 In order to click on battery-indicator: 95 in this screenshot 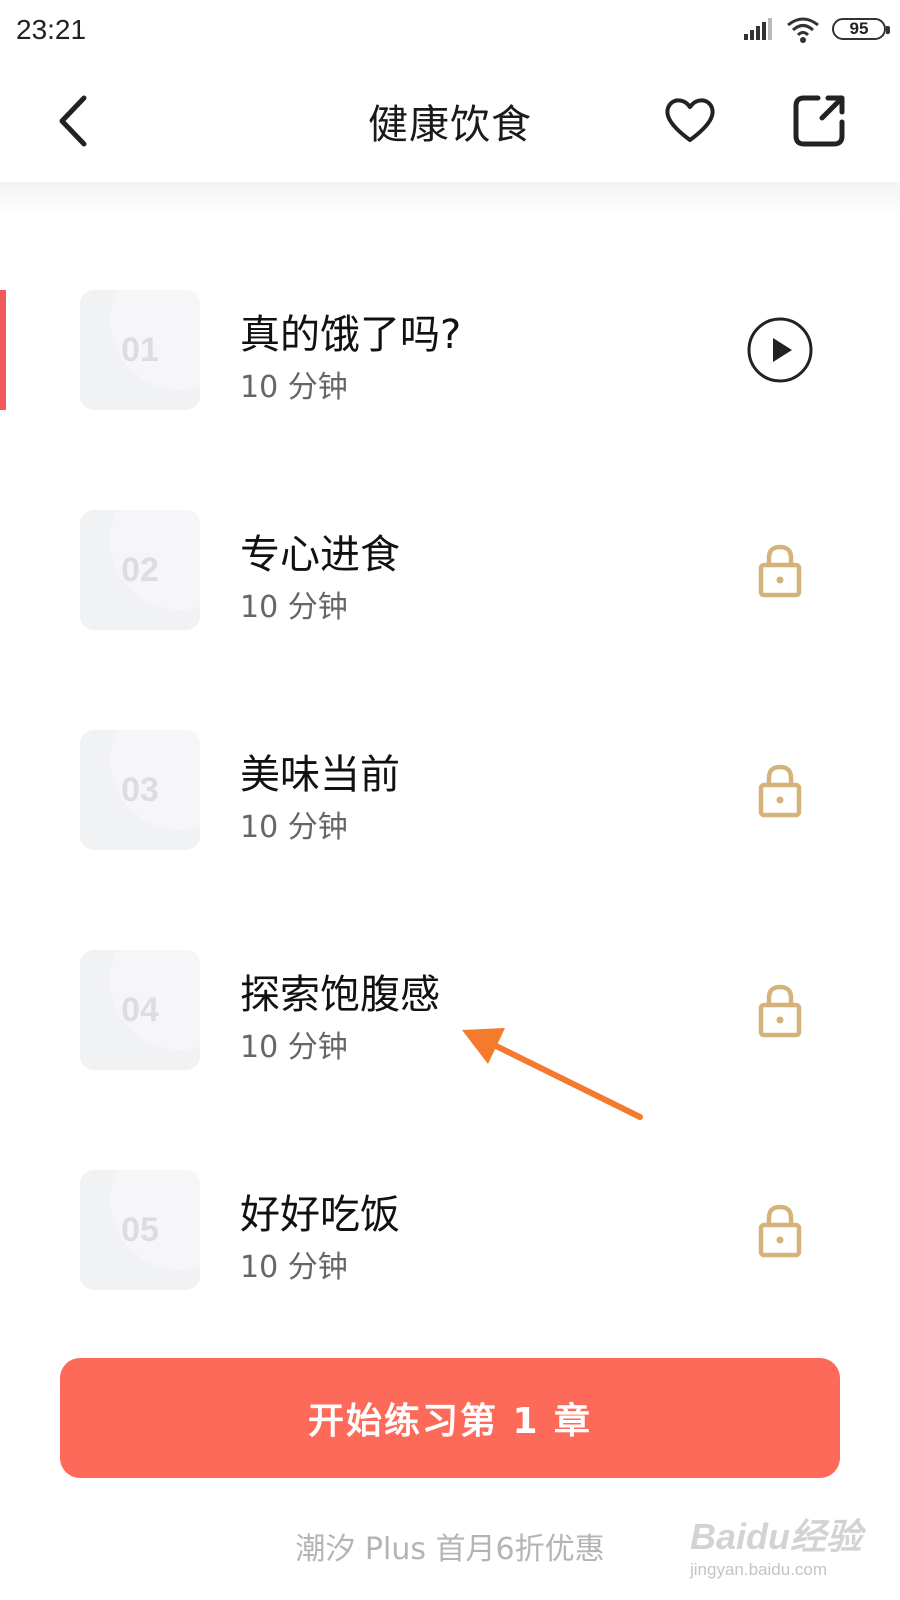, I will do `click(861, 29)`.